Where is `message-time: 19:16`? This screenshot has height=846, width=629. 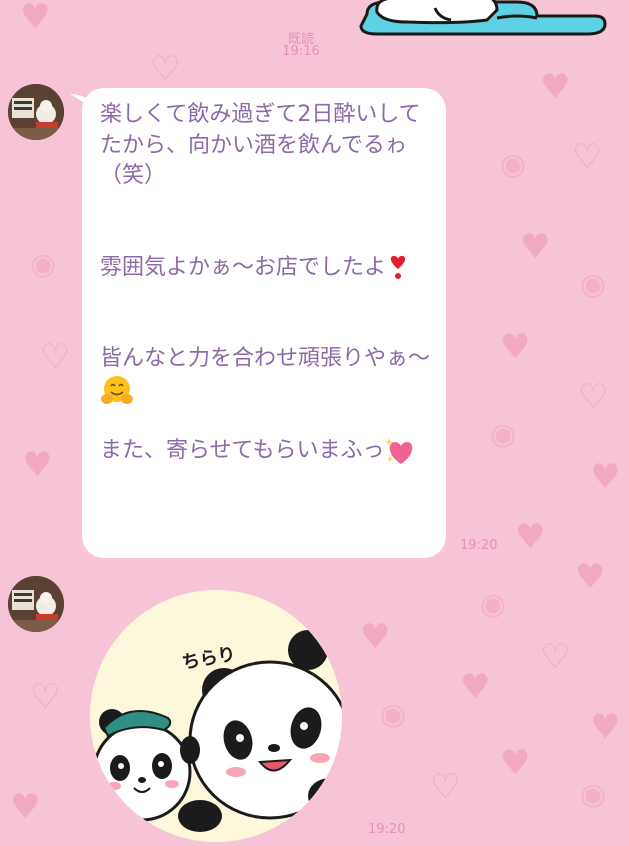
message-time: 19:16 is located at coordinates (301, 51).